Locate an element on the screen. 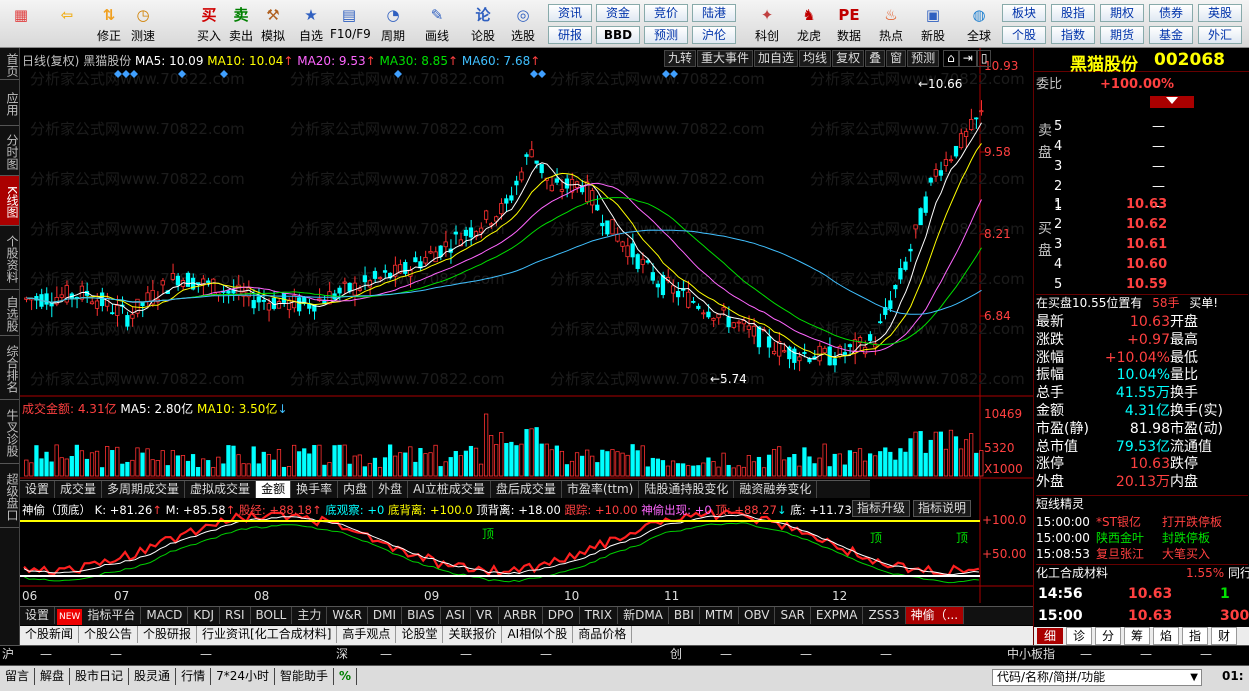 The image size is (1249, 691). news-tab: 高手观点 is located at coordinates (367, 634).